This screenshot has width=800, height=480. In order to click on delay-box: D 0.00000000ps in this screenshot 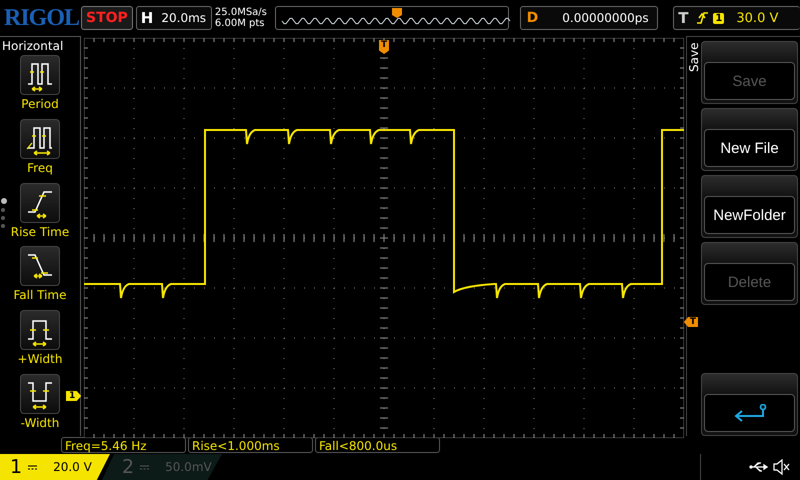, I will do `click(589, 18)`.